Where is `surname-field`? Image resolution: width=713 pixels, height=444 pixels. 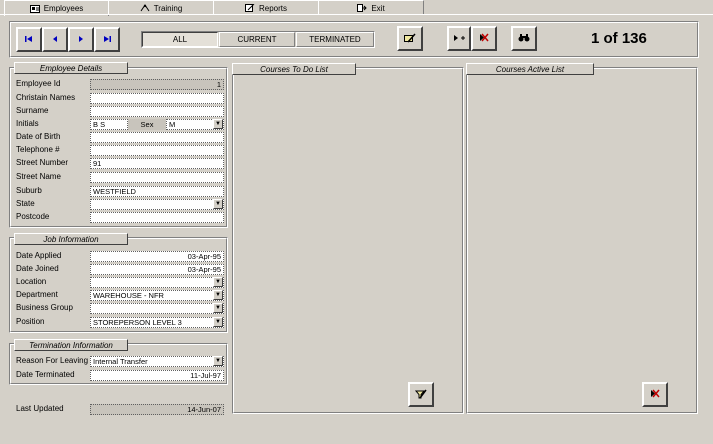 surname-field is located at coordinates (157, 111).